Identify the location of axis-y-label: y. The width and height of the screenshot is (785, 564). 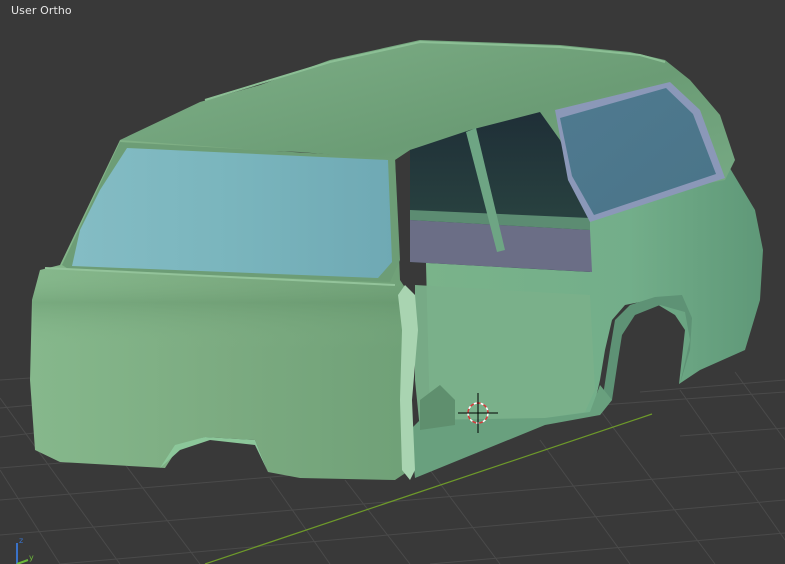
(31, 557).